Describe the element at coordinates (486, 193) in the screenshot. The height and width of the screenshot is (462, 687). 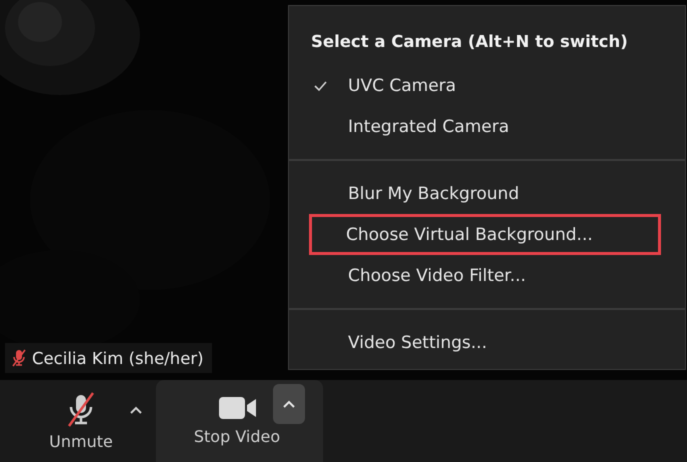
I see `menu-item: Blur My Background` at that location.